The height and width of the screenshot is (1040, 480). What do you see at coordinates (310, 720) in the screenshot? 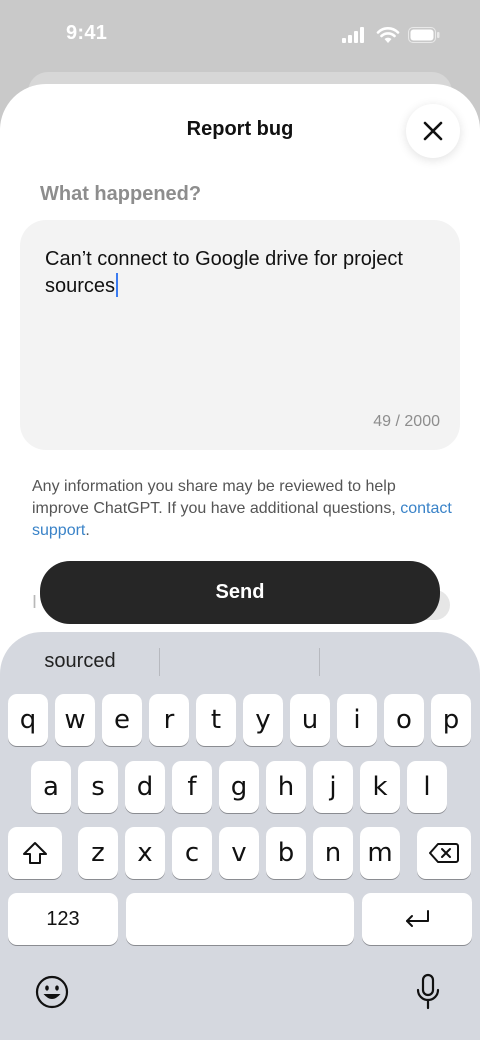
I see `key-u: u` at bounding box center [310, 720].